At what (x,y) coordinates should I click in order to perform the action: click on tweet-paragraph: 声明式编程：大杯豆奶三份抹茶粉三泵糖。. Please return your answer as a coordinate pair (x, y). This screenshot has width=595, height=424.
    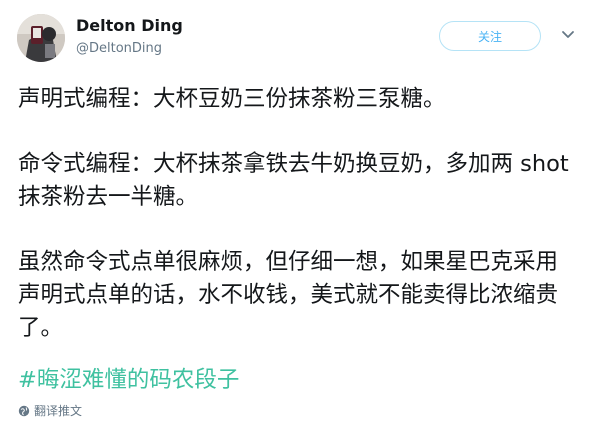
    Looking at the image, I should click on (232, 99).